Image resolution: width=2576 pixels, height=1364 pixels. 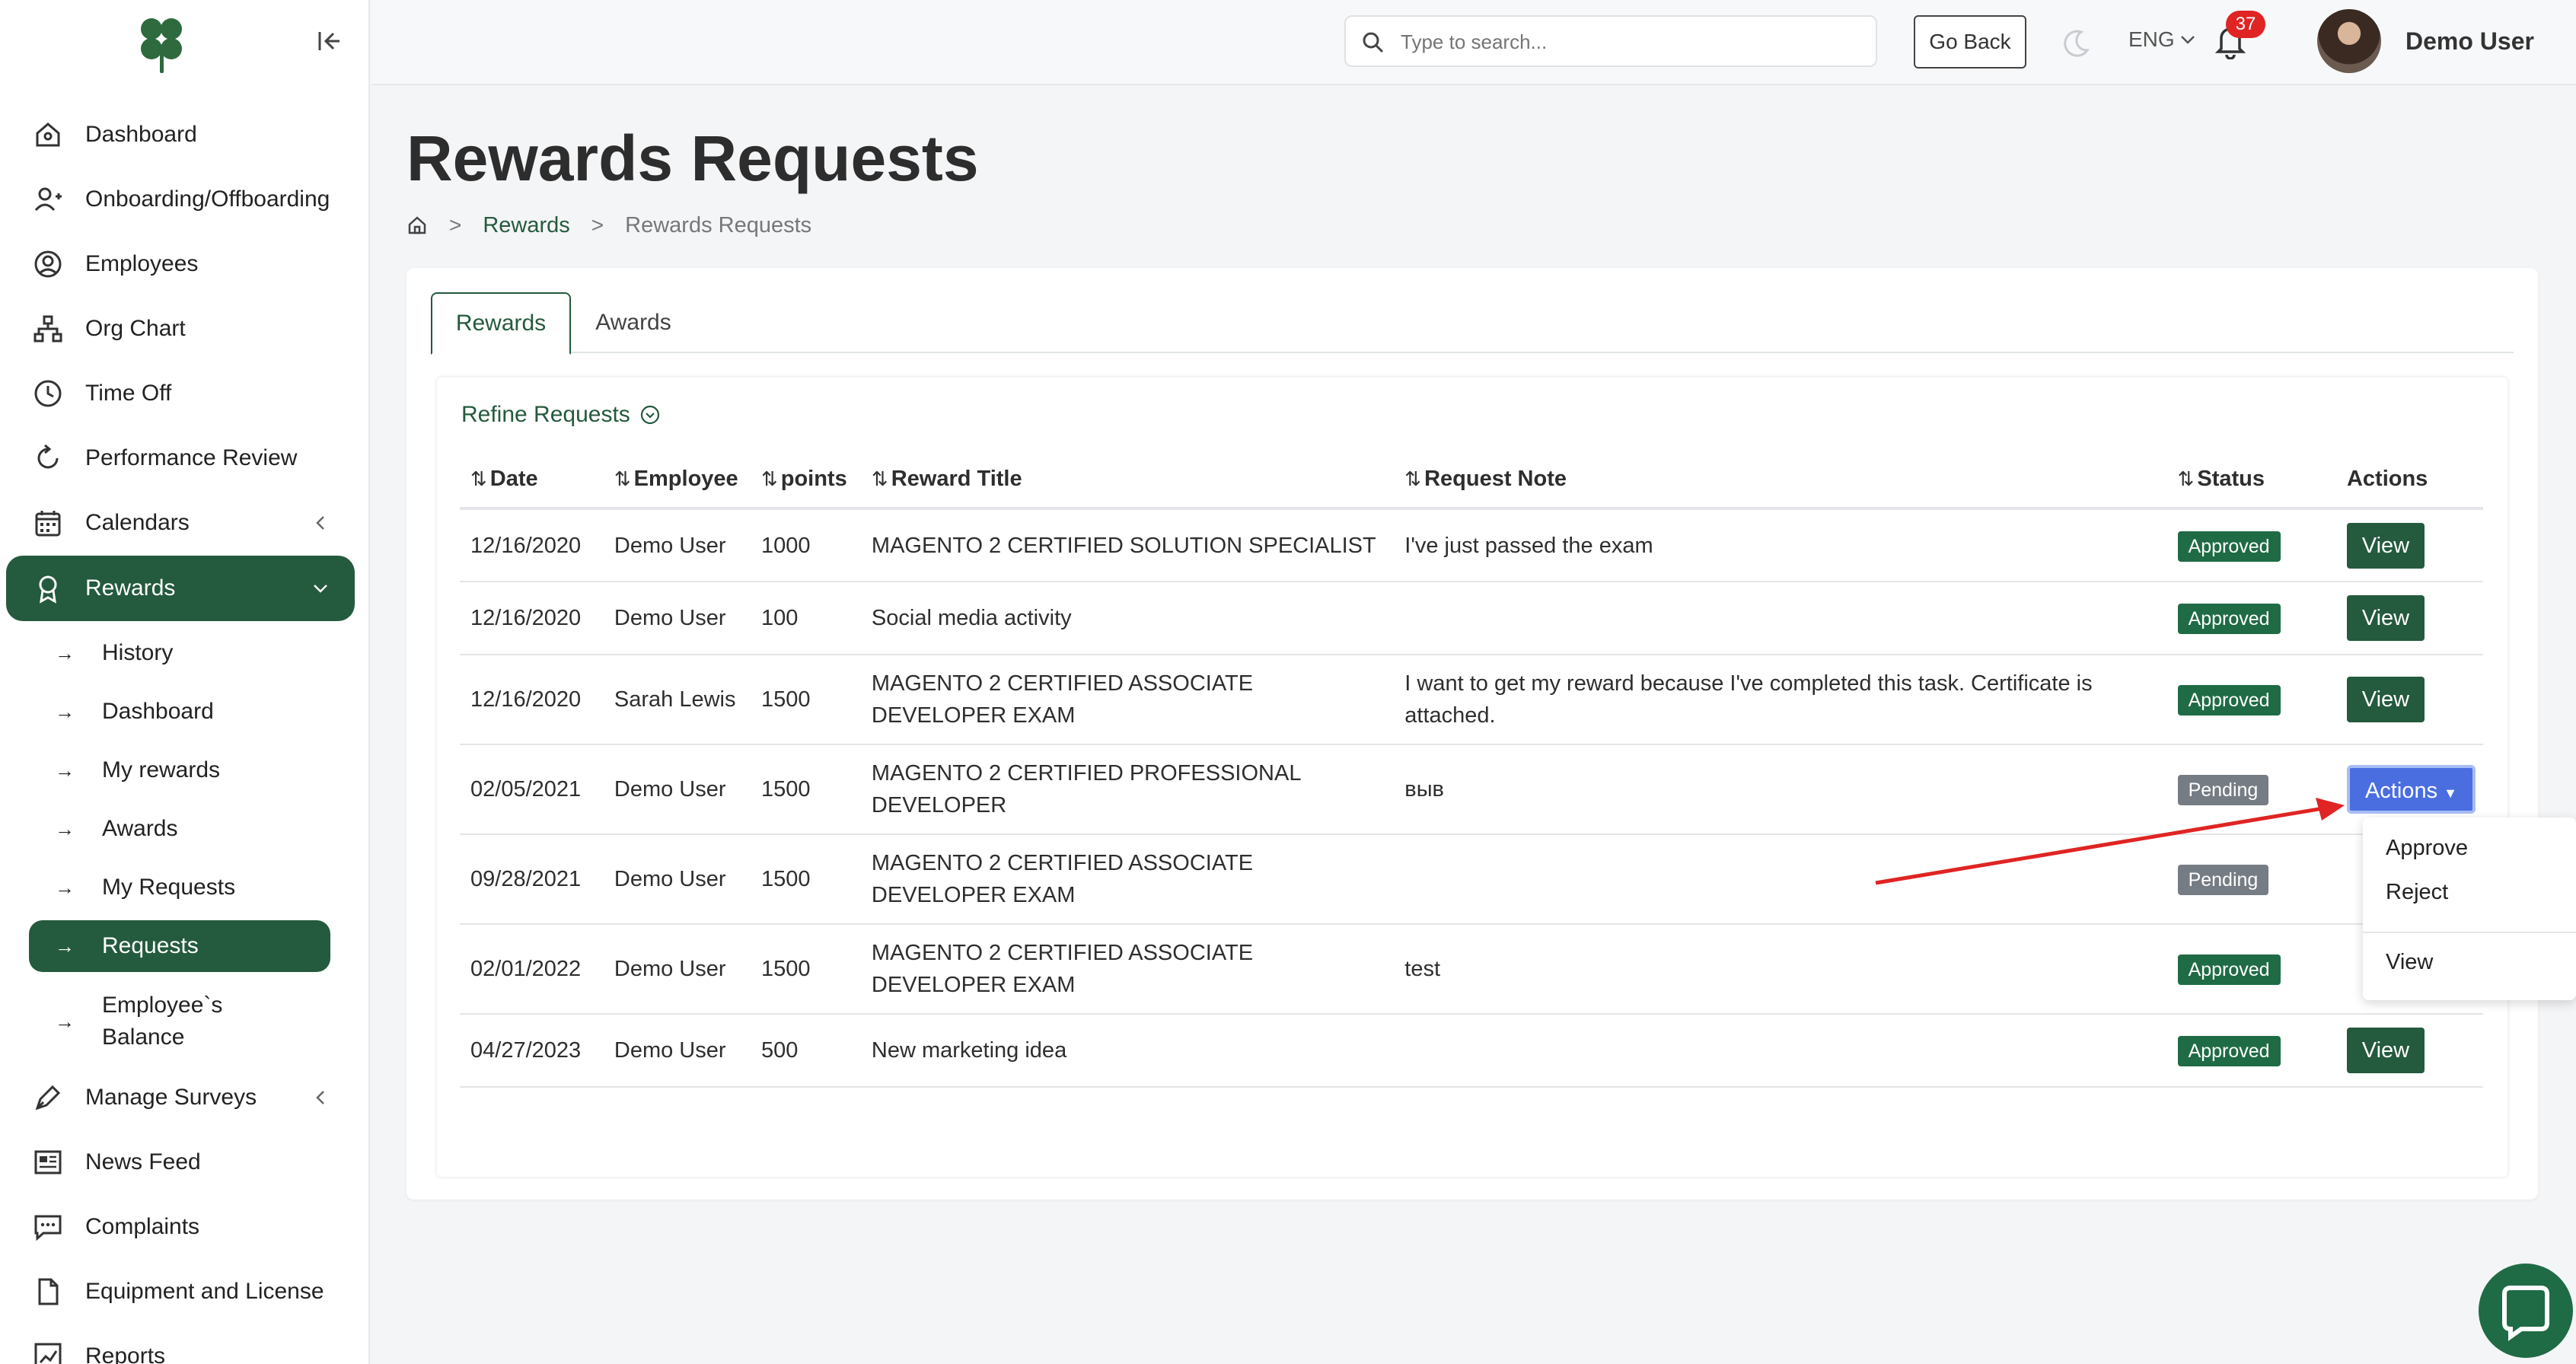 I want to click on sort-icon: ⇅, so click(x=2186, y=478).